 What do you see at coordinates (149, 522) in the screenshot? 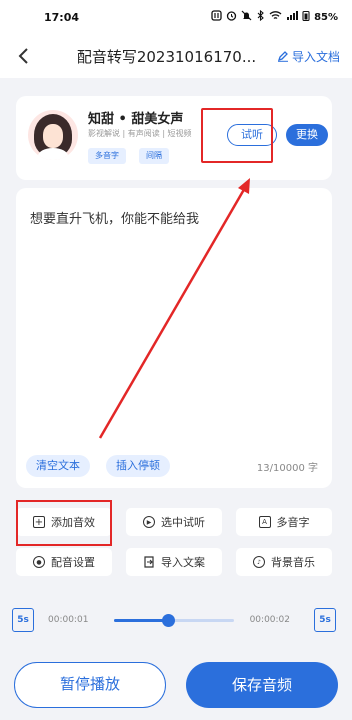
I see `play-circle-icon: ▶` at bounding box center [149, 522].